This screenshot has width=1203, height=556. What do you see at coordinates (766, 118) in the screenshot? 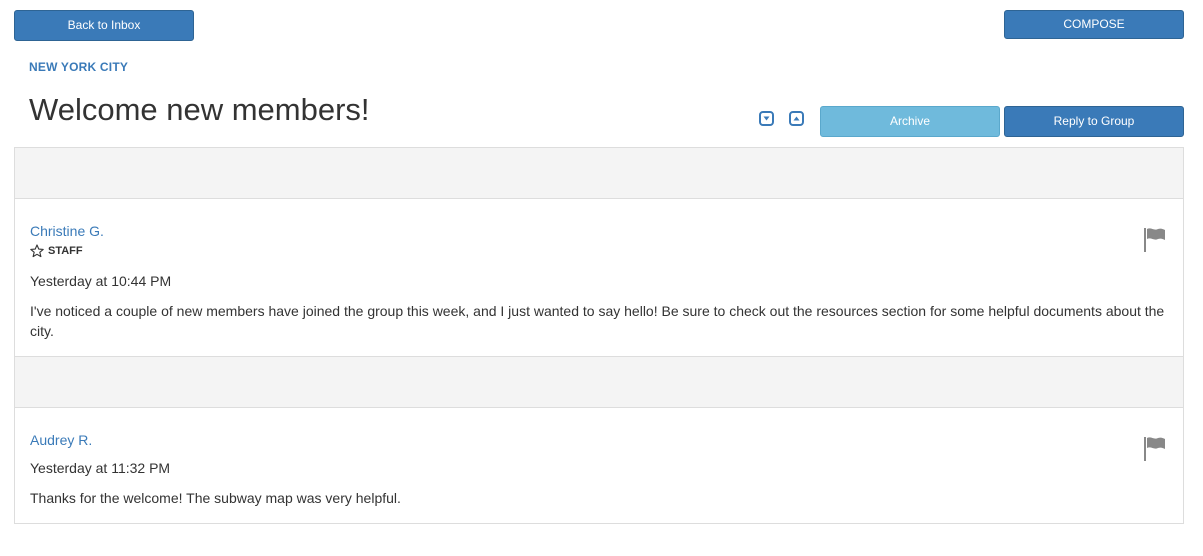
I see `arrow-down-icon` at bounding box center [766, 118].